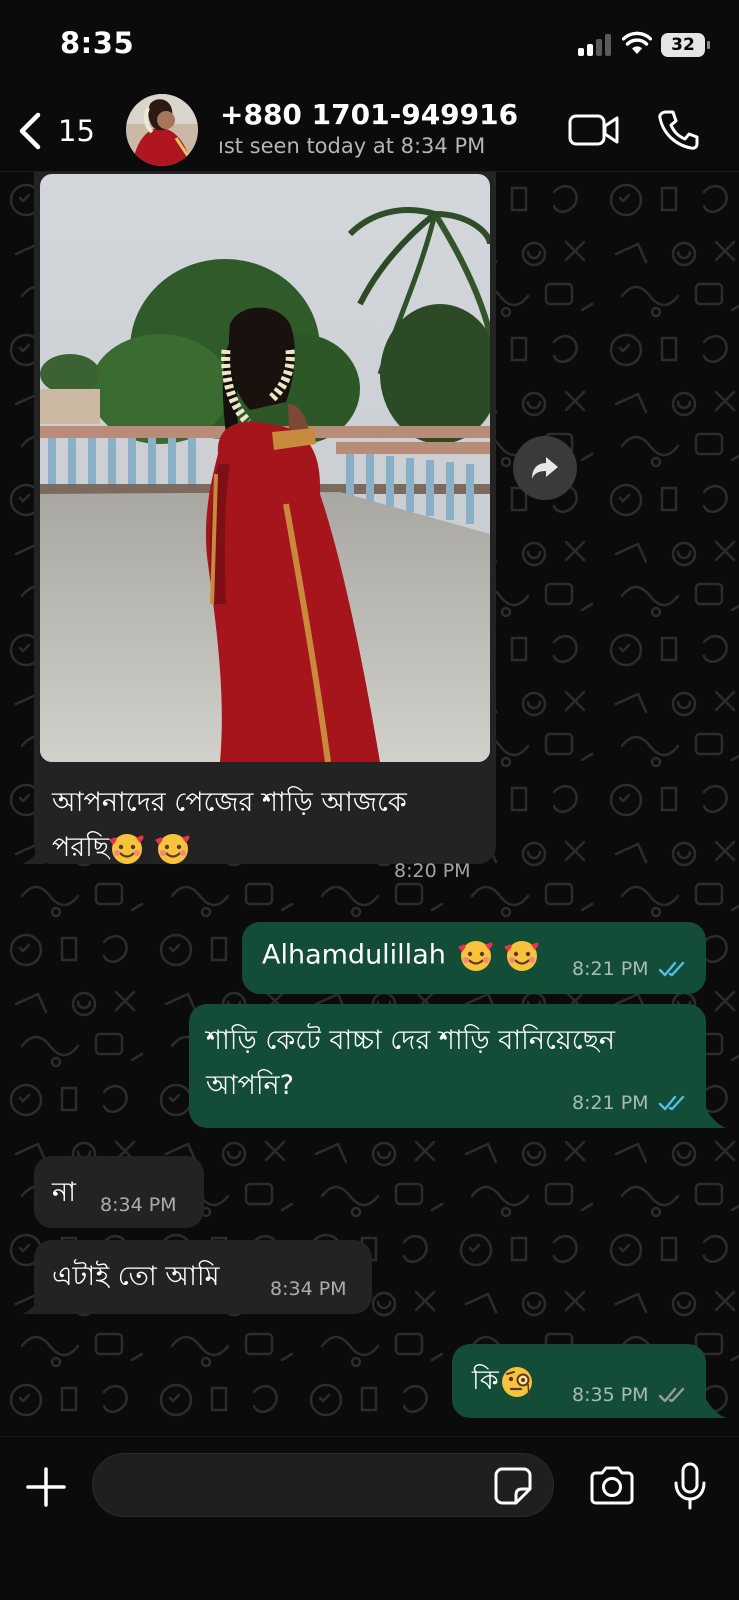  I want to click on message-text: কি, so click(503, 1382).